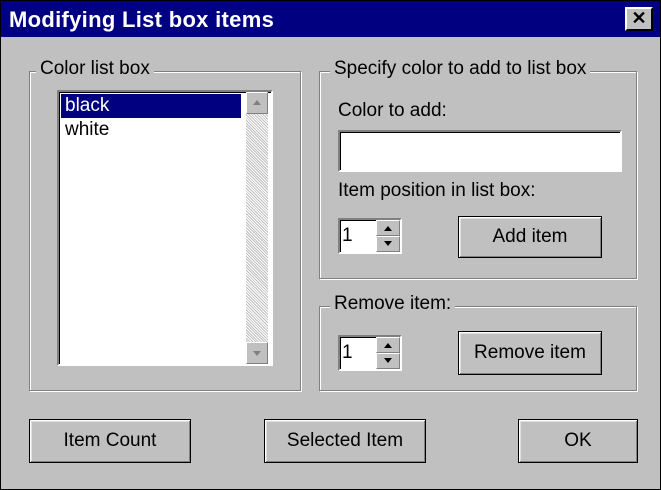  I want to click on item-count-button: Item Count, so click(110, 441).